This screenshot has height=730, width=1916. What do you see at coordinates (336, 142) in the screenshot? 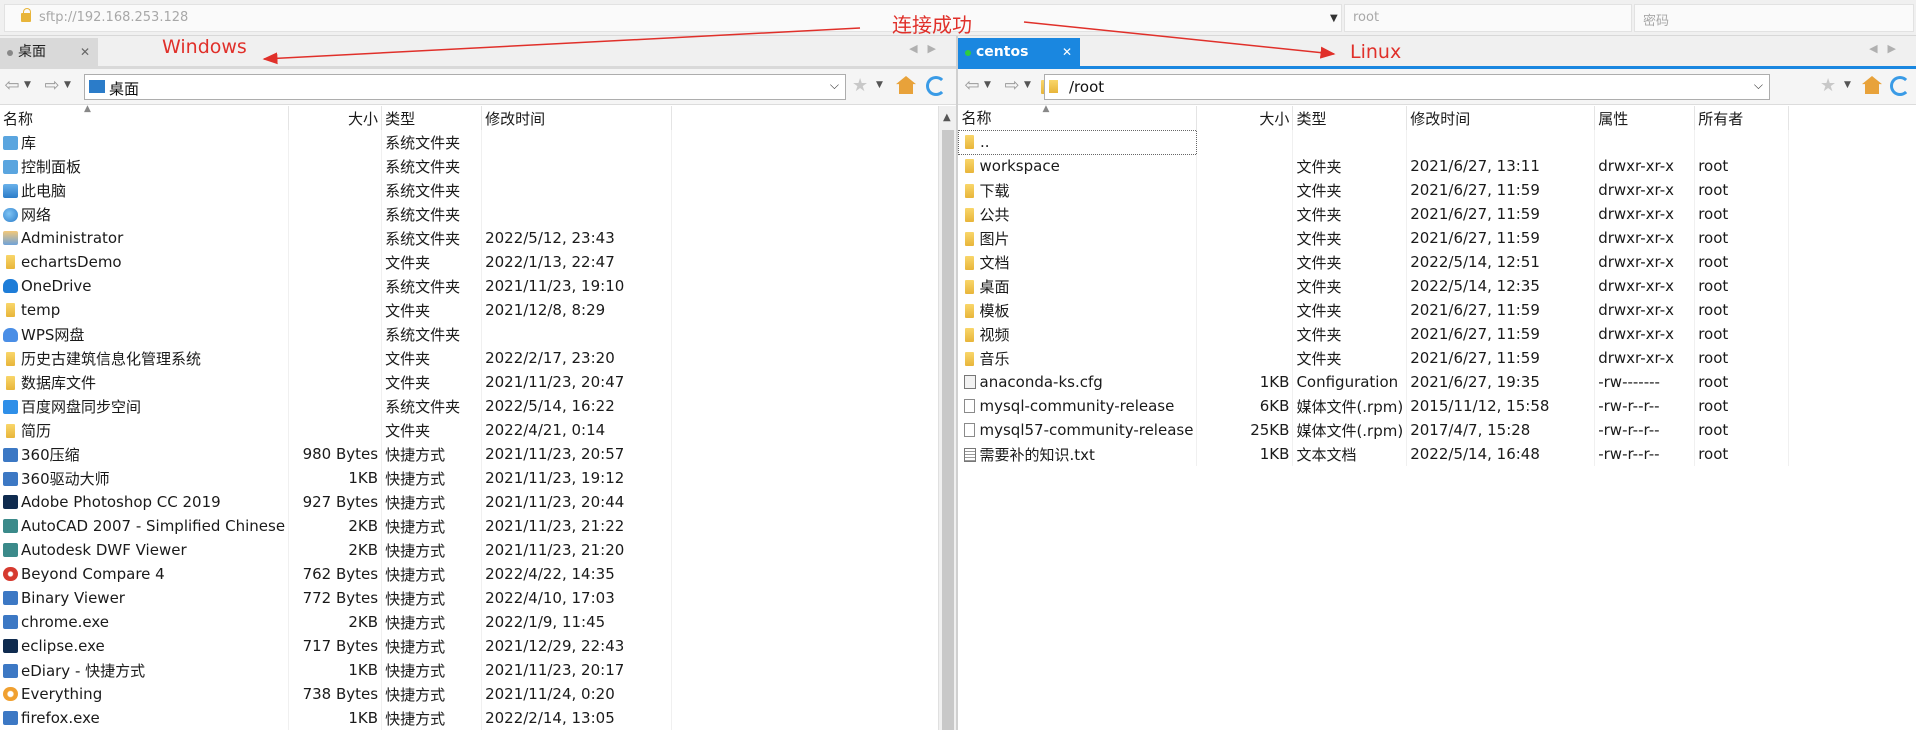
I see `file-row: 库 系统文件夹` at bounding box center [336, 142].